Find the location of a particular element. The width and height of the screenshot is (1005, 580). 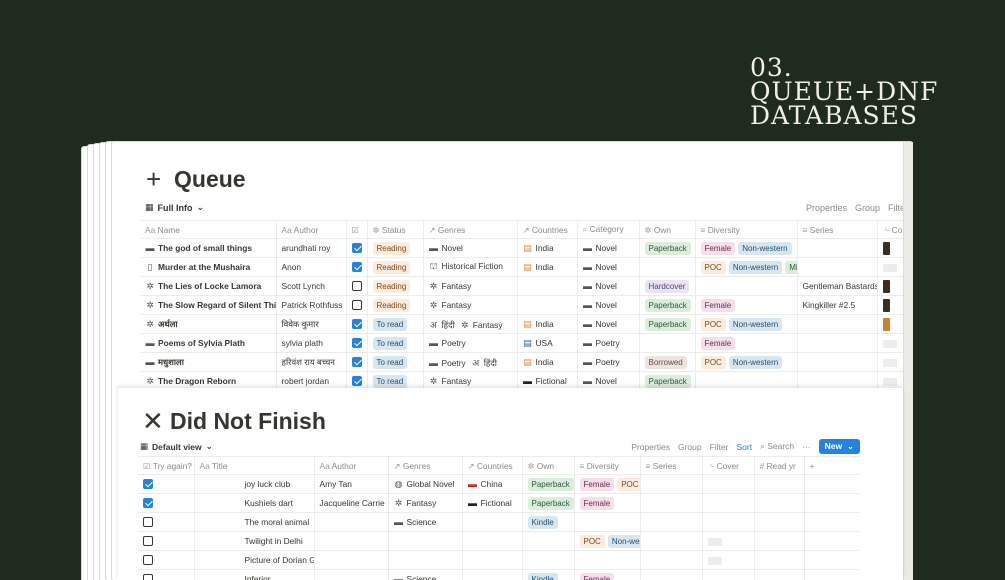

name-cell: ✲ अर्थला is located at coordinates (208, 324).